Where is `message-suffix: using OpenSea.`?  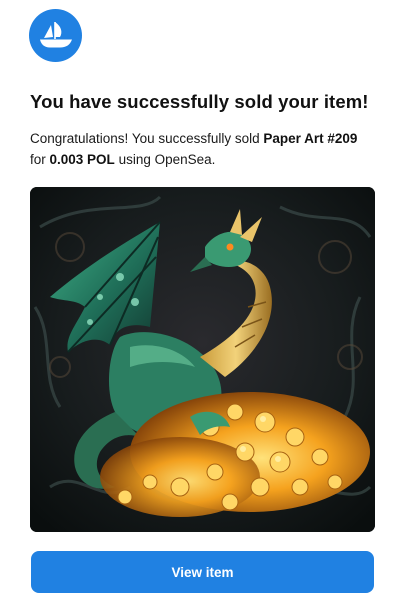 message-suffix: using OpenSea. is located at coordinates (165, 159).